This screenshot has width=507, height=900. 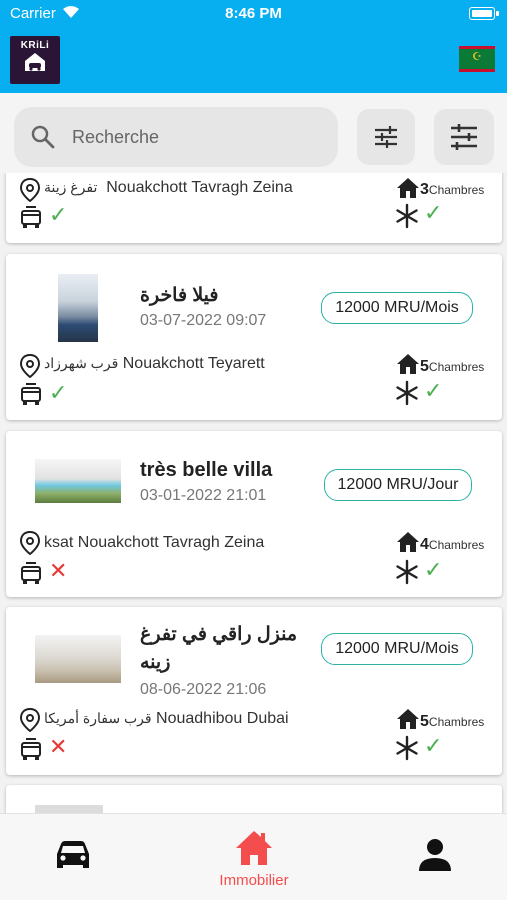 I want to click on bottom-navigation: Immobilier, so click(x=253, y=856).